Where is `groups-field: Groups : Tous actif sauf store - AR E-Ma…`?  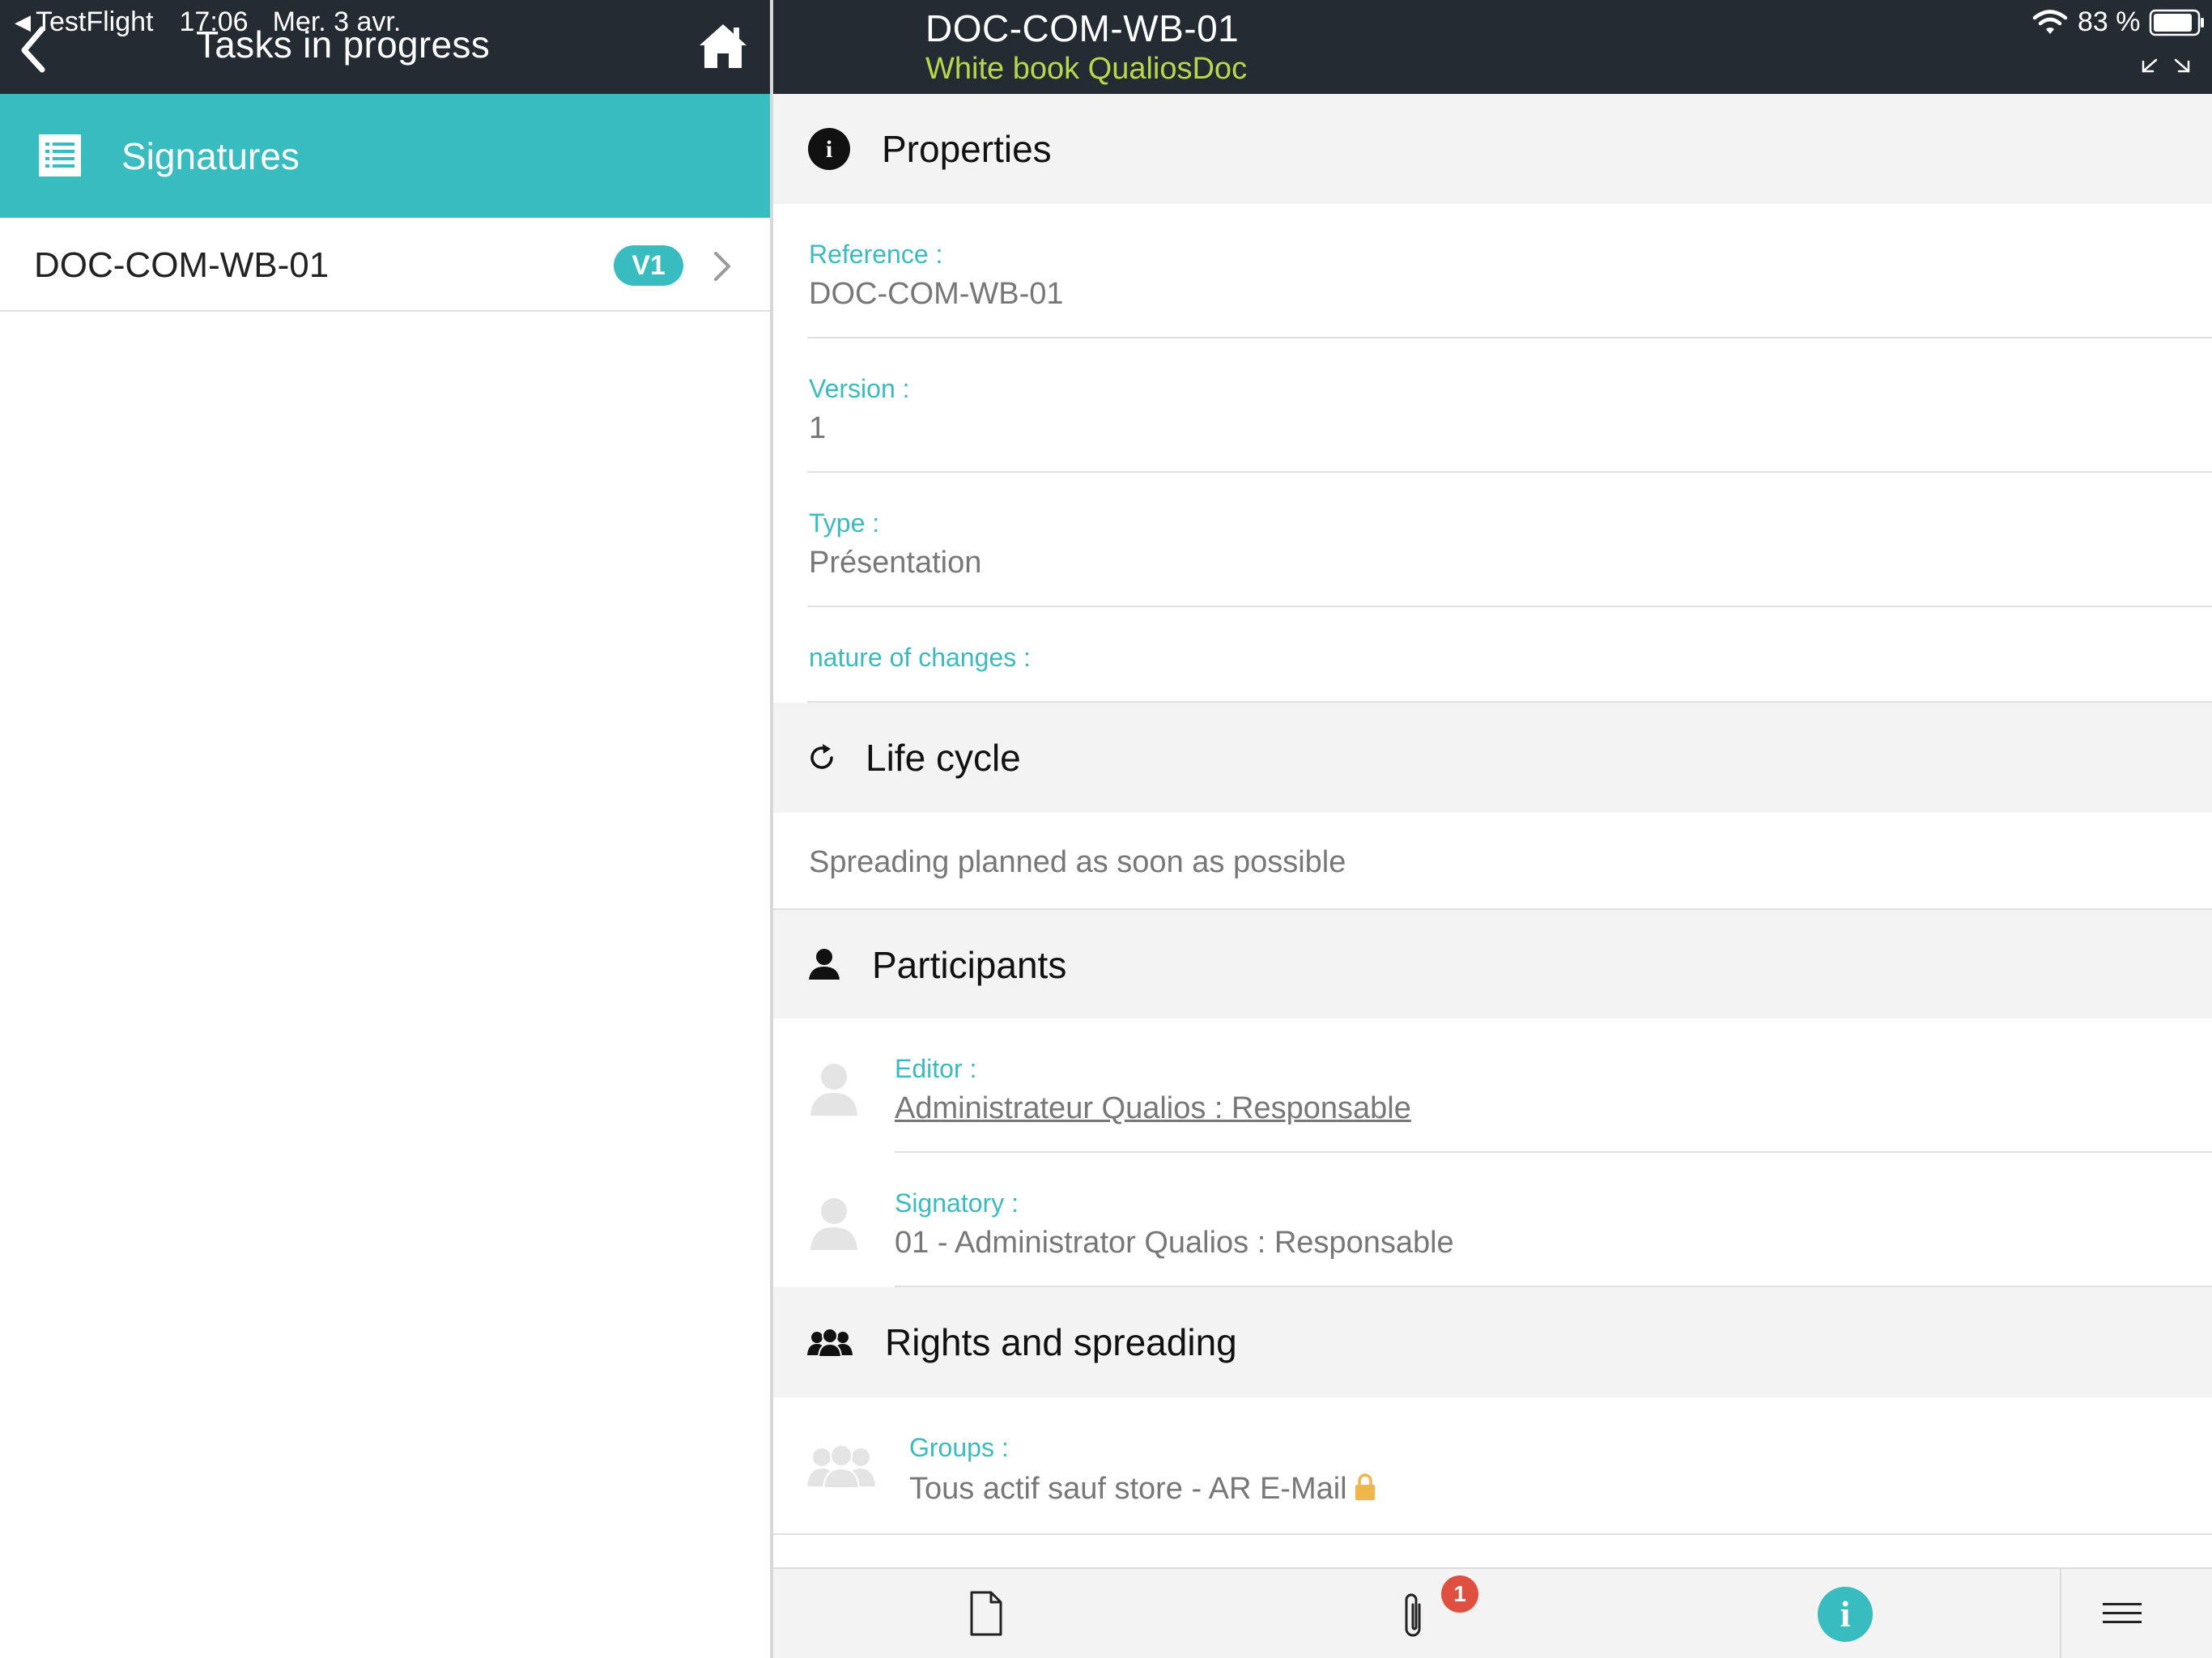
groups-field: Groups : Tous actif sauf store - AR E-Ma… is located at coordinates (1493, 1466).